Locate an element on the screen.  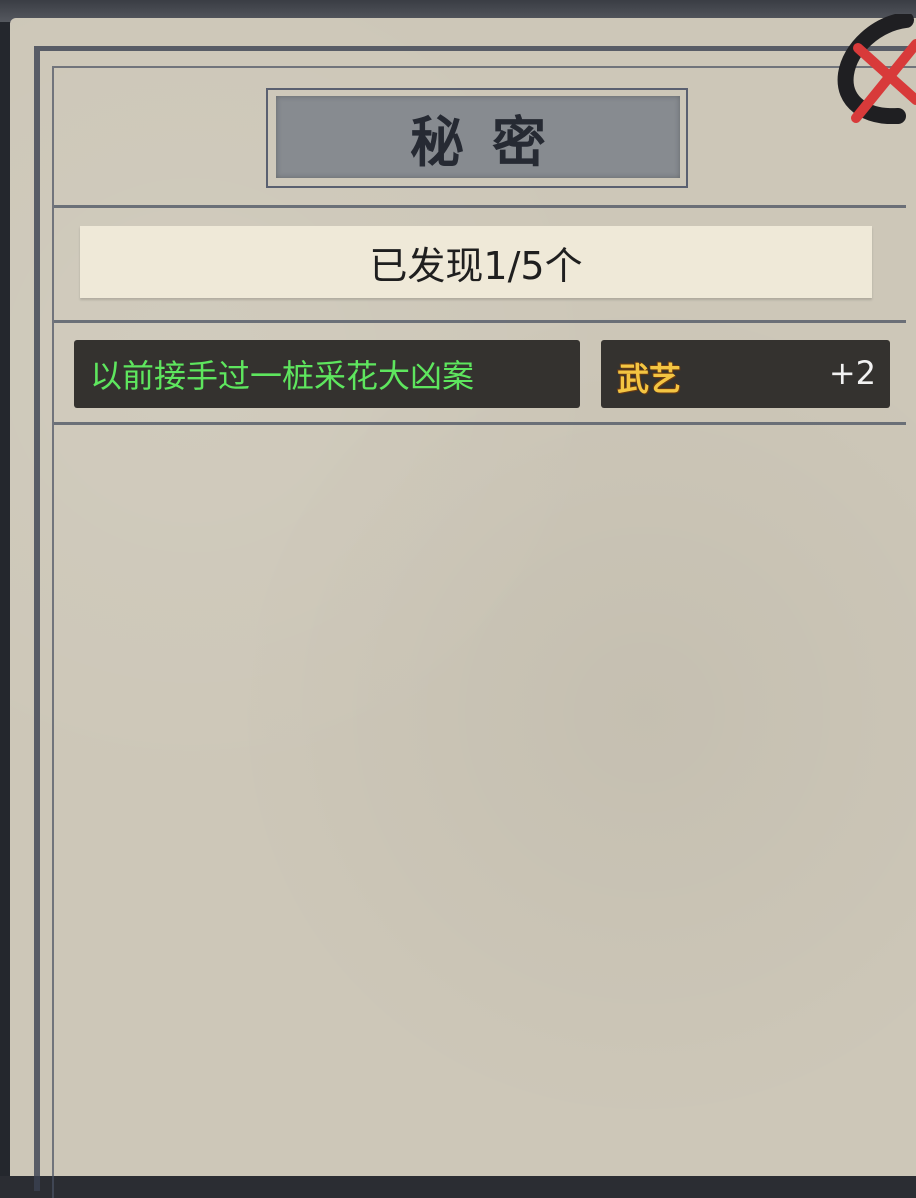
reward-stat-value: +2 is located at coordinates (852, 373).